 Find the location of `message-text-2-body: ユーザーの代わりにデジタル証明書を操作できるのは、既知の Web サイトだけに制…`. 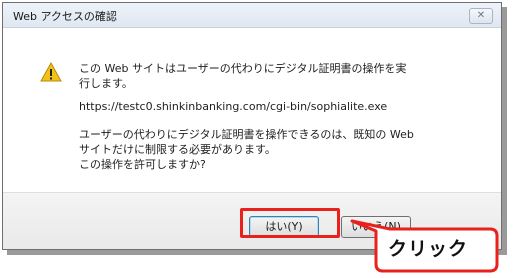

message-text-2-body: ユーザーの代わりにデジタル証明書を操作できるのは、既知の Web サイトだけに制… is located at coordinates (246, 142).